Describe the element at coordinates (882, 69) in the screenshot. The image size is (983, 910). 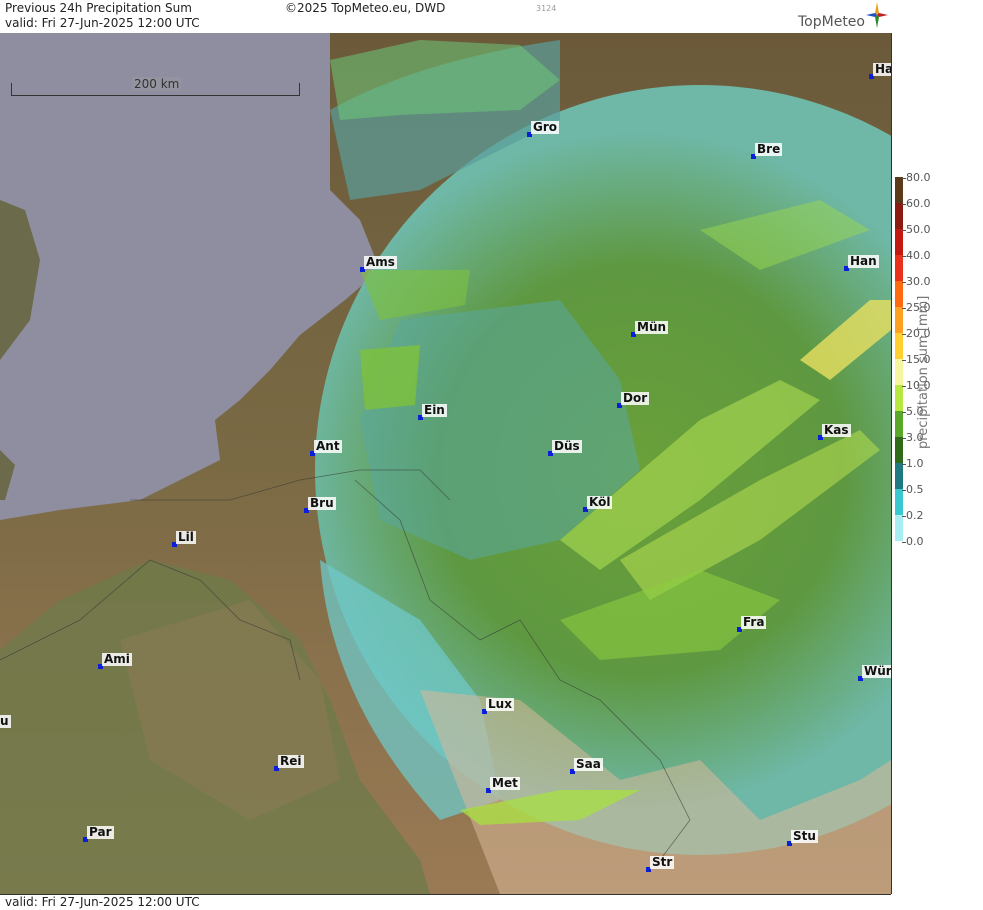
I see `city-label: Ha` at that location.